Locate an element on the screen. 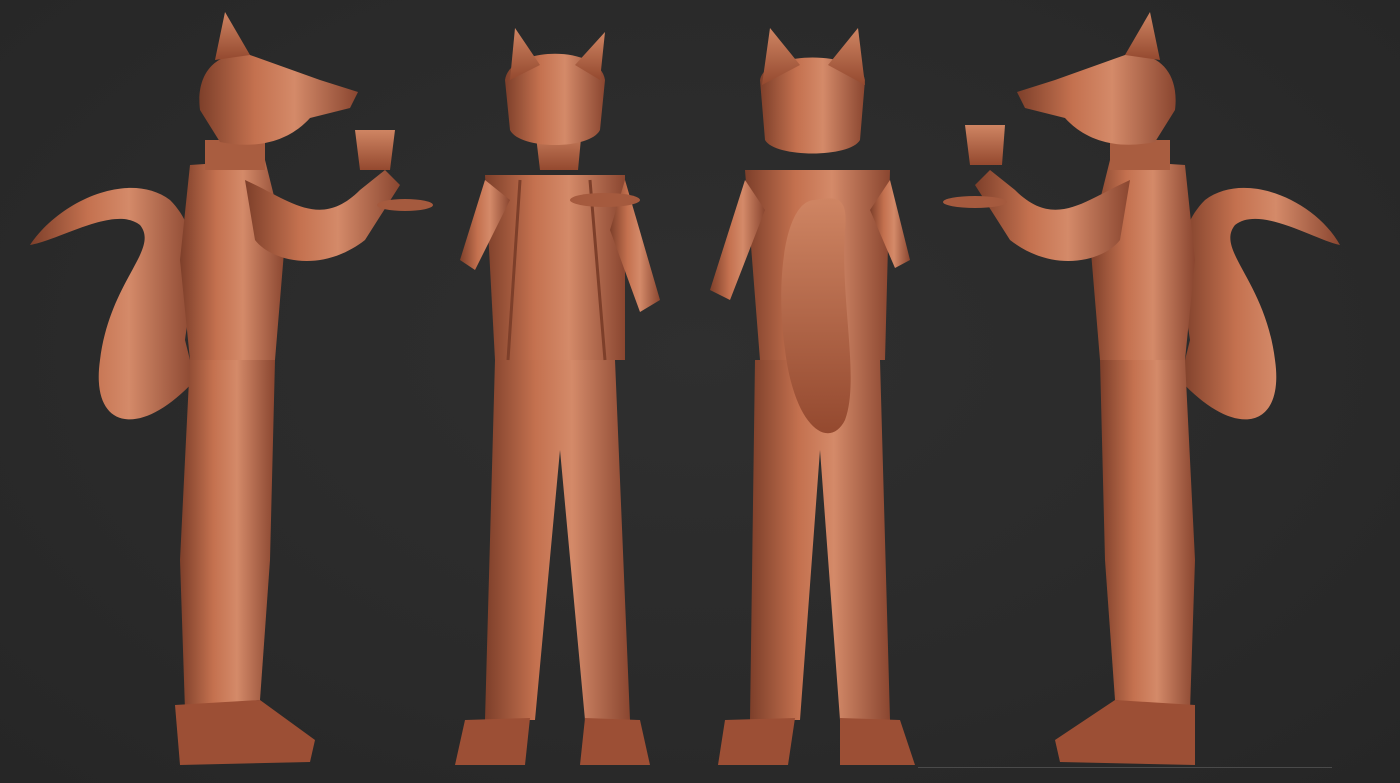  back-view-figure is located at coordinates (812, 396).